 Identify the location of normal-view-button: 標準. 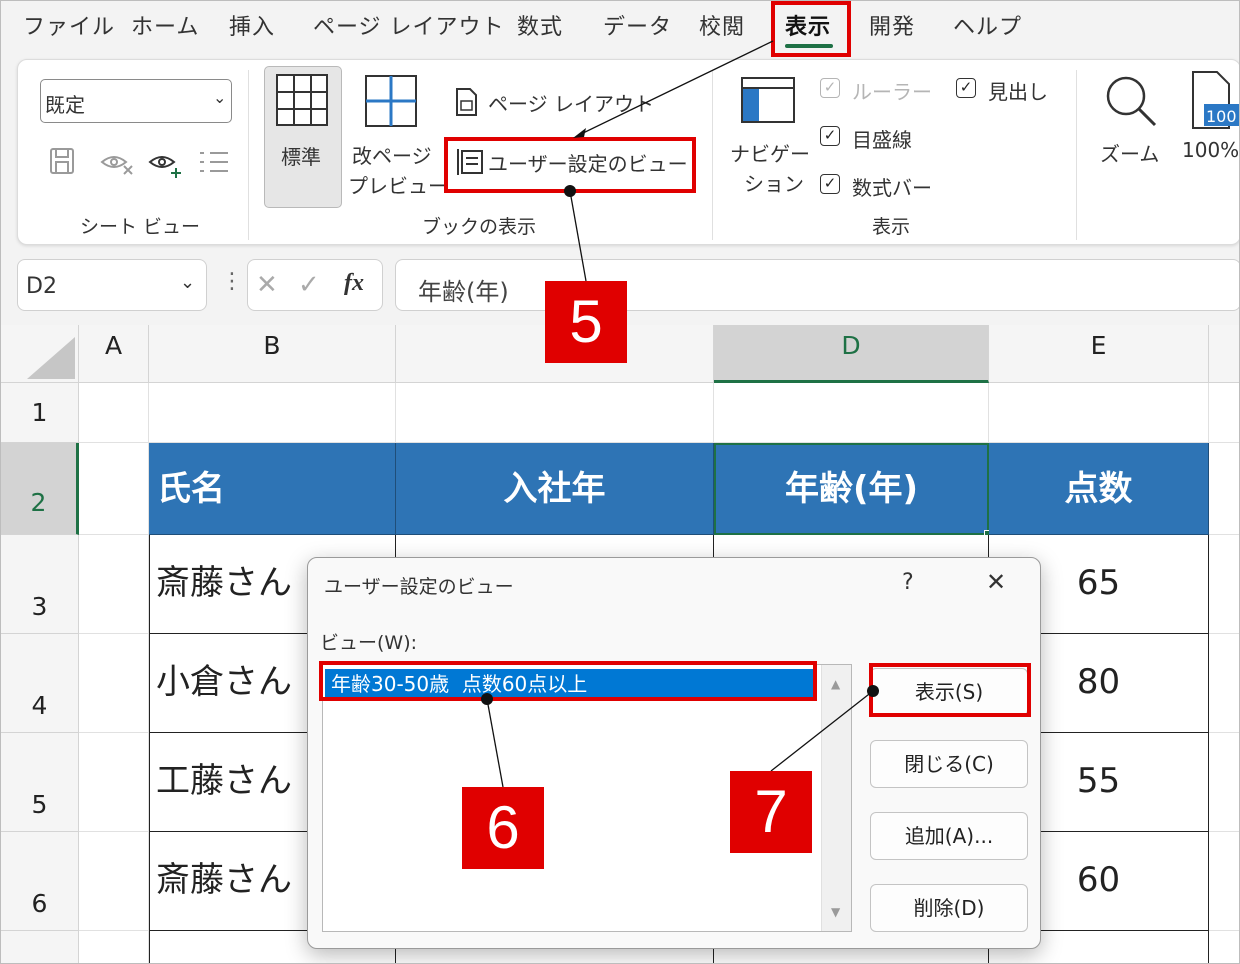
(303, 137).